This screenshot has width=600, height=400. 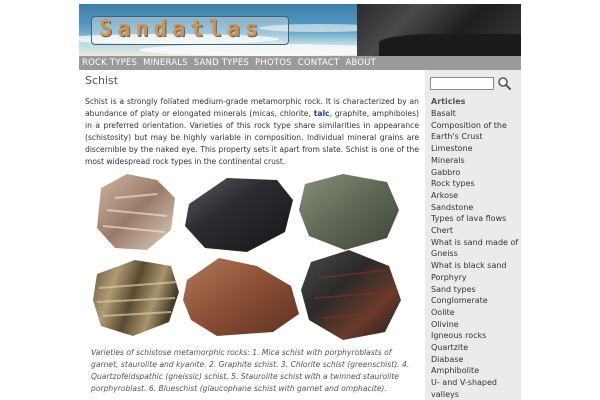 What do you see at coordinates (476, 173) in the screenshot?
I see `article-list-item: Gabbro` at bounding box center [476, 173].